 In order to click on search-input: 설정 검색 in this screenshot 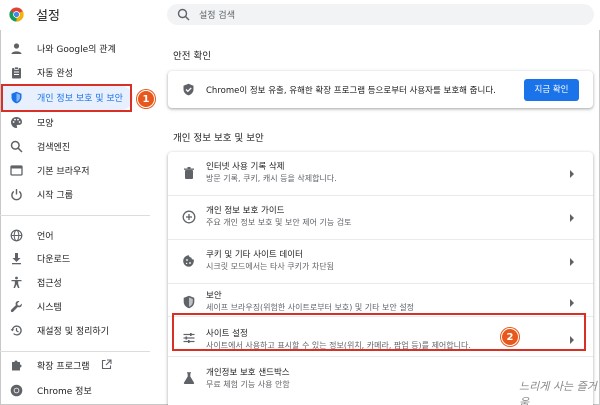, I will do `click(217, 14)`.